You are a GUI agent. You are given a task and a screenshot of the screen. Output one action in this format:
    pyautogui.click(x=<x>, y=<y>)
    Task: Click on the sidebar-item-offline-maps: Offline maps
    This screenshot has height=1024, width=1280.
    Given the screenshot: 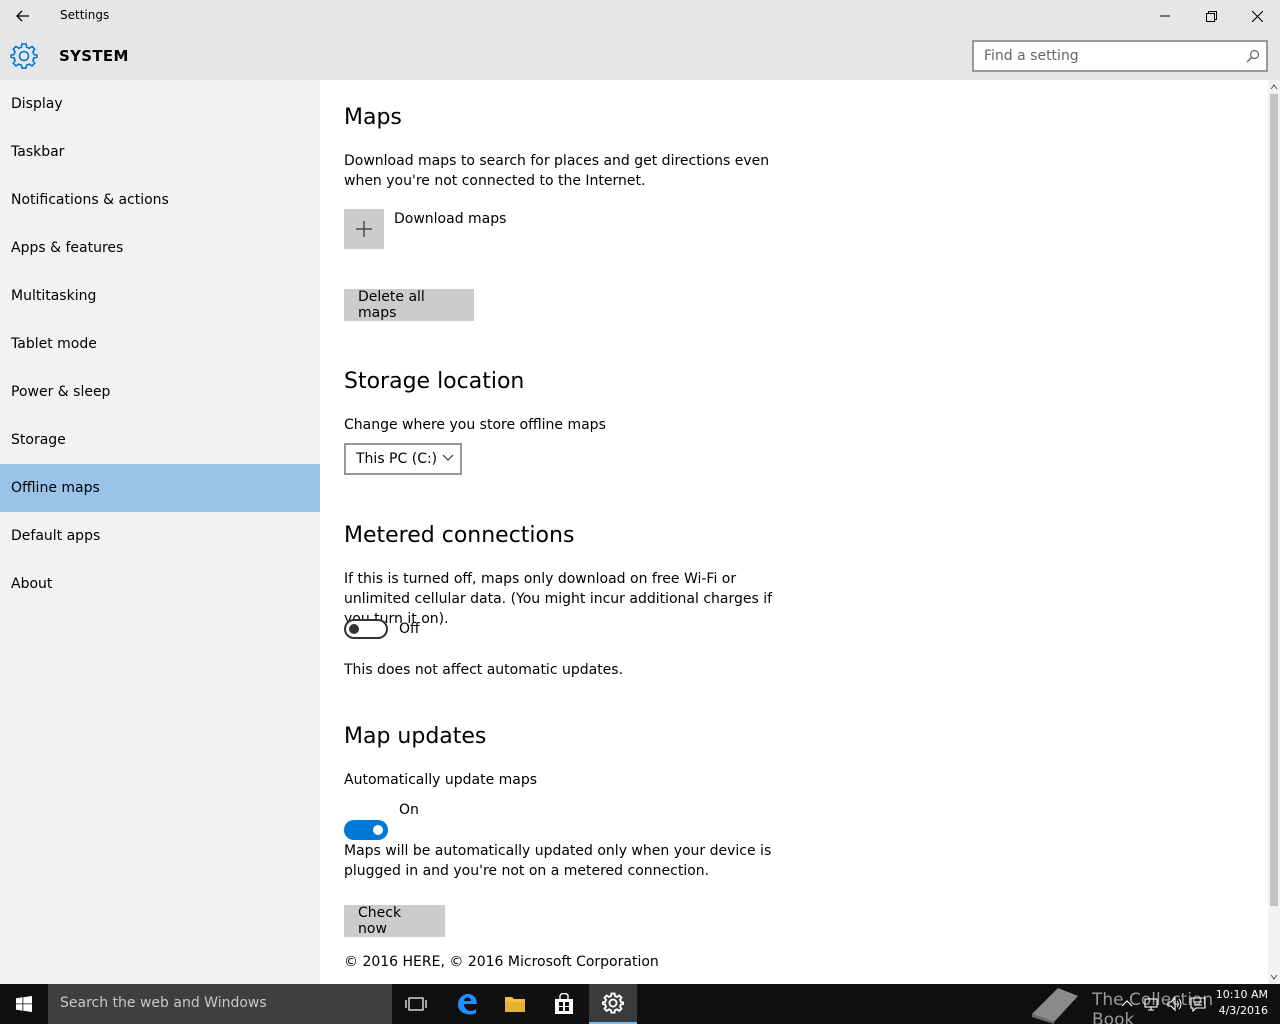 What is the action you would take?
    pyautogui.click(x=160, y=488)
    